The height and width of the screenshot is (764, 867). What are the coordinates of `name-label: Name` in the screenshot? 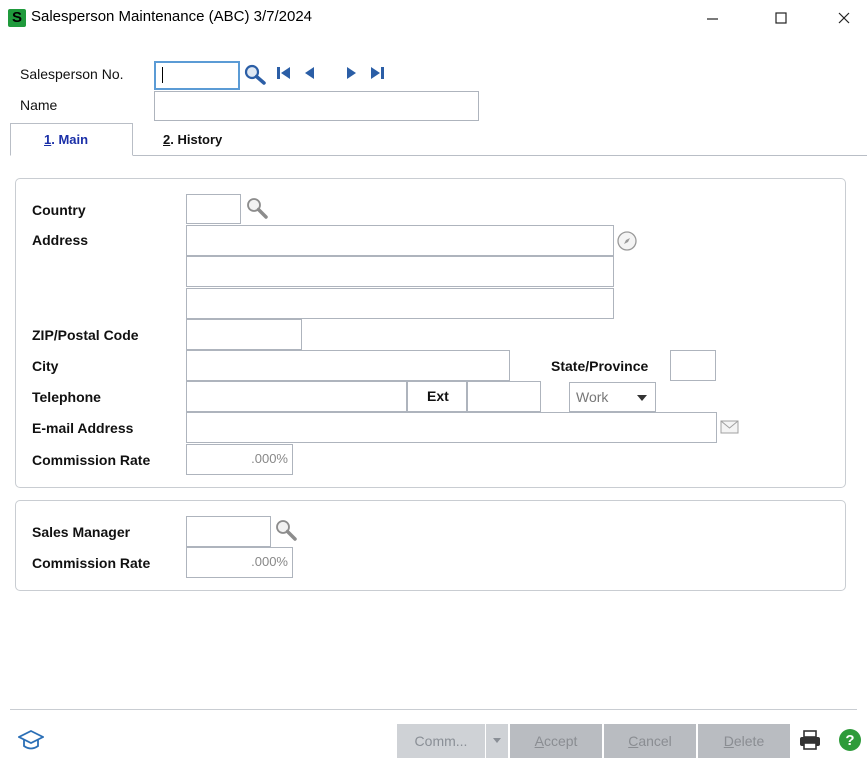 It's located at (39, 105).